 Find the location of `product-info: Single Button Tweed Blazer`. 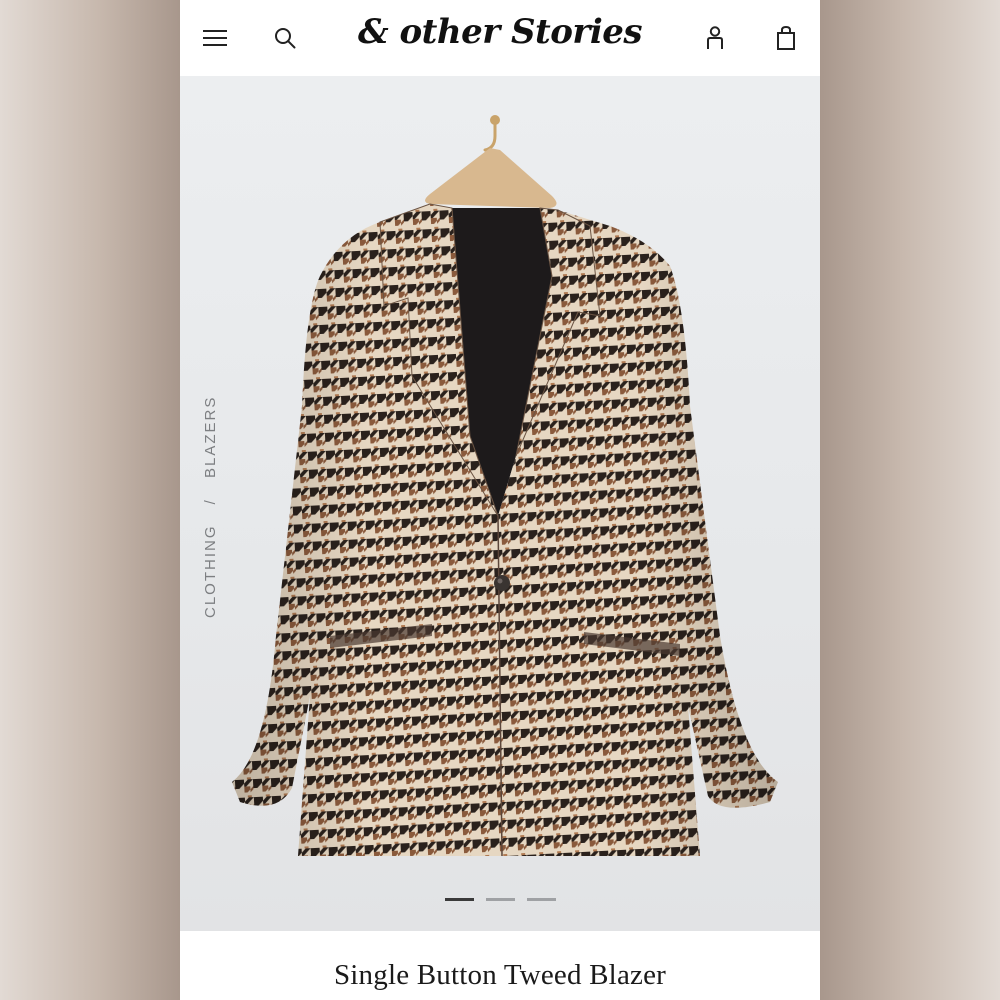

product-info: Single Button Tweed Blazer is located at coordinates (500, 965).